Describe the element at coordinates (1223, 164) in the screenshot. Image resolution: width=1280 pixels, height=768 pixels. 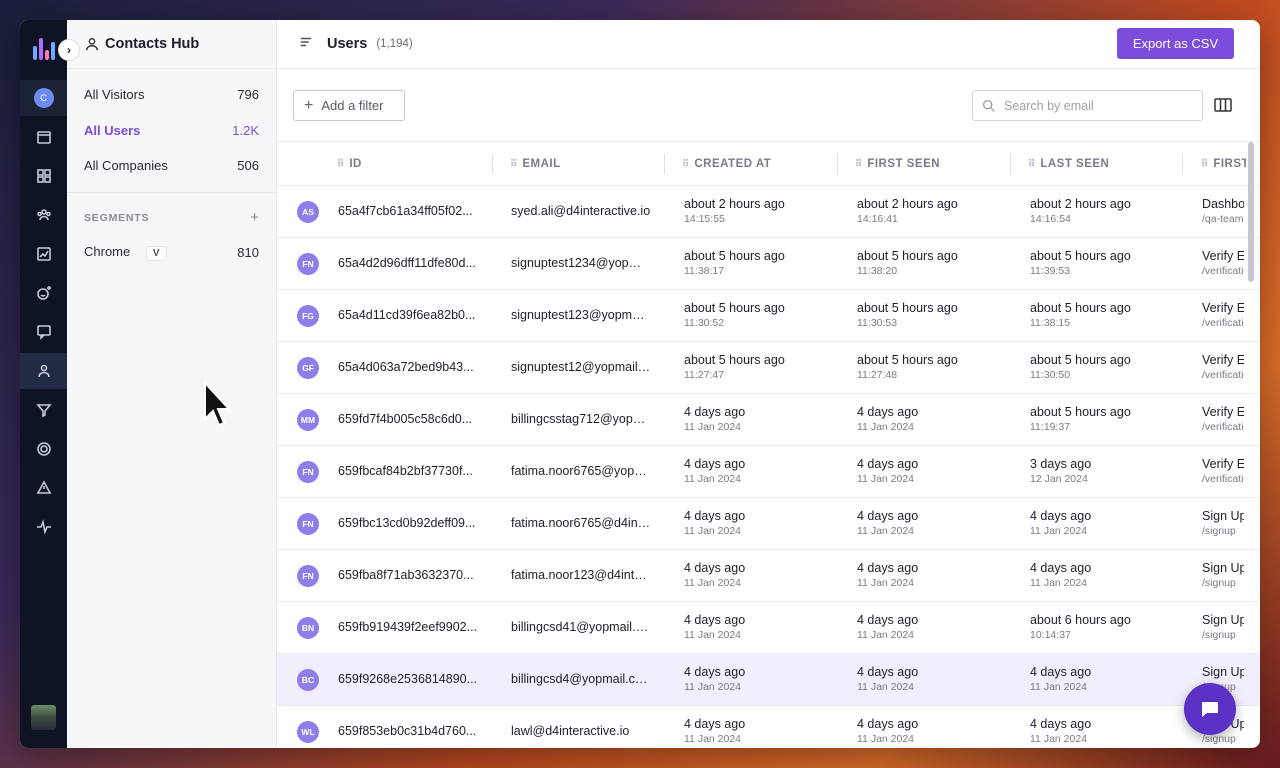
I see `column-header-first-page: ⠿ FIRST` at that location.